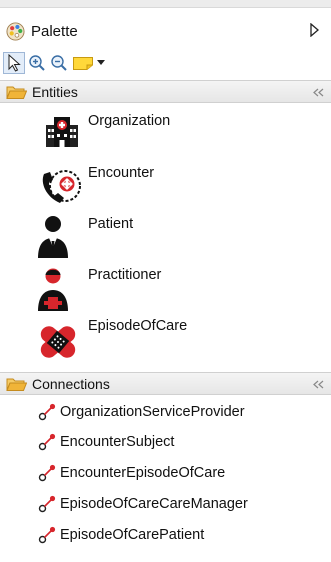 This screenshot has width=331, height=562. What do you see at coordinates (117, 442) in the screenshot?
I see `connection-label: EncounterSubject` at bounding box center [117, 442].